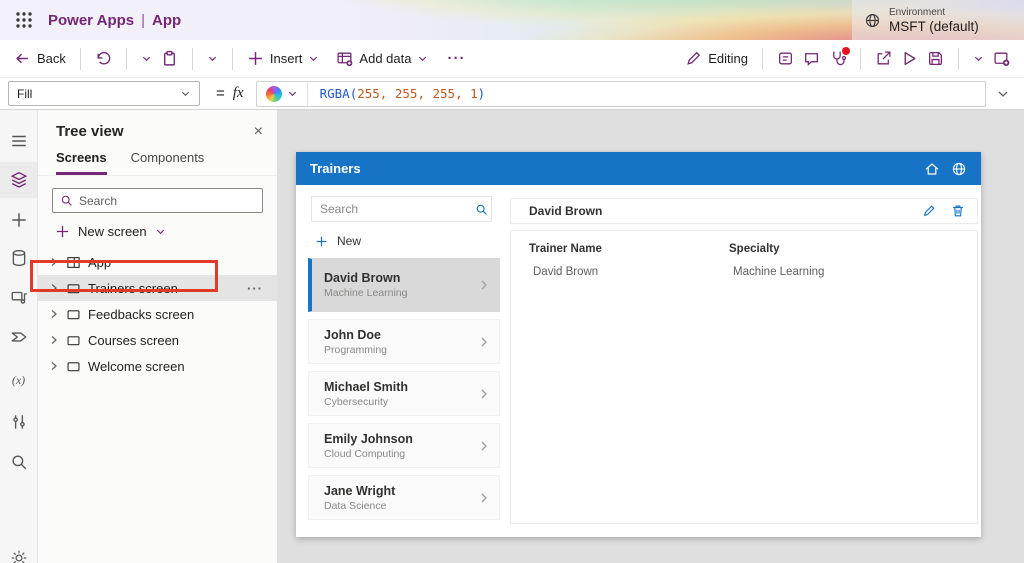 The image size is (1024, 563). I want to click on gallery-search-input, so click(397, 209).